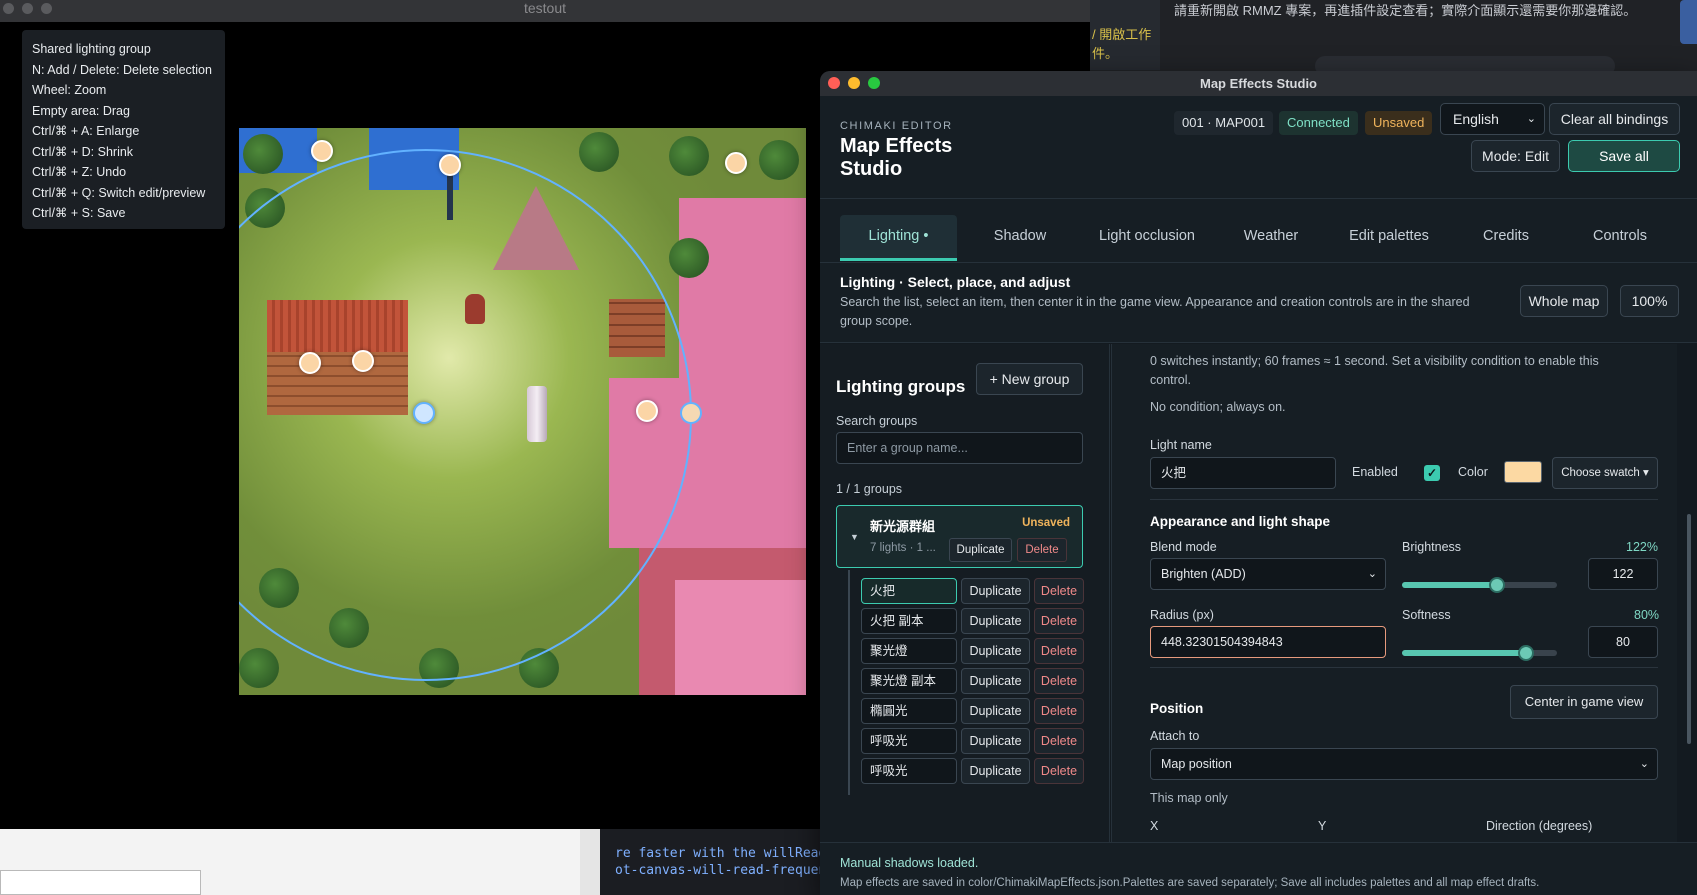  Describe the element at coordinates (1515, 156) in the screenshot. I see `mode-toggle-button: Mode: Edit` at that location.